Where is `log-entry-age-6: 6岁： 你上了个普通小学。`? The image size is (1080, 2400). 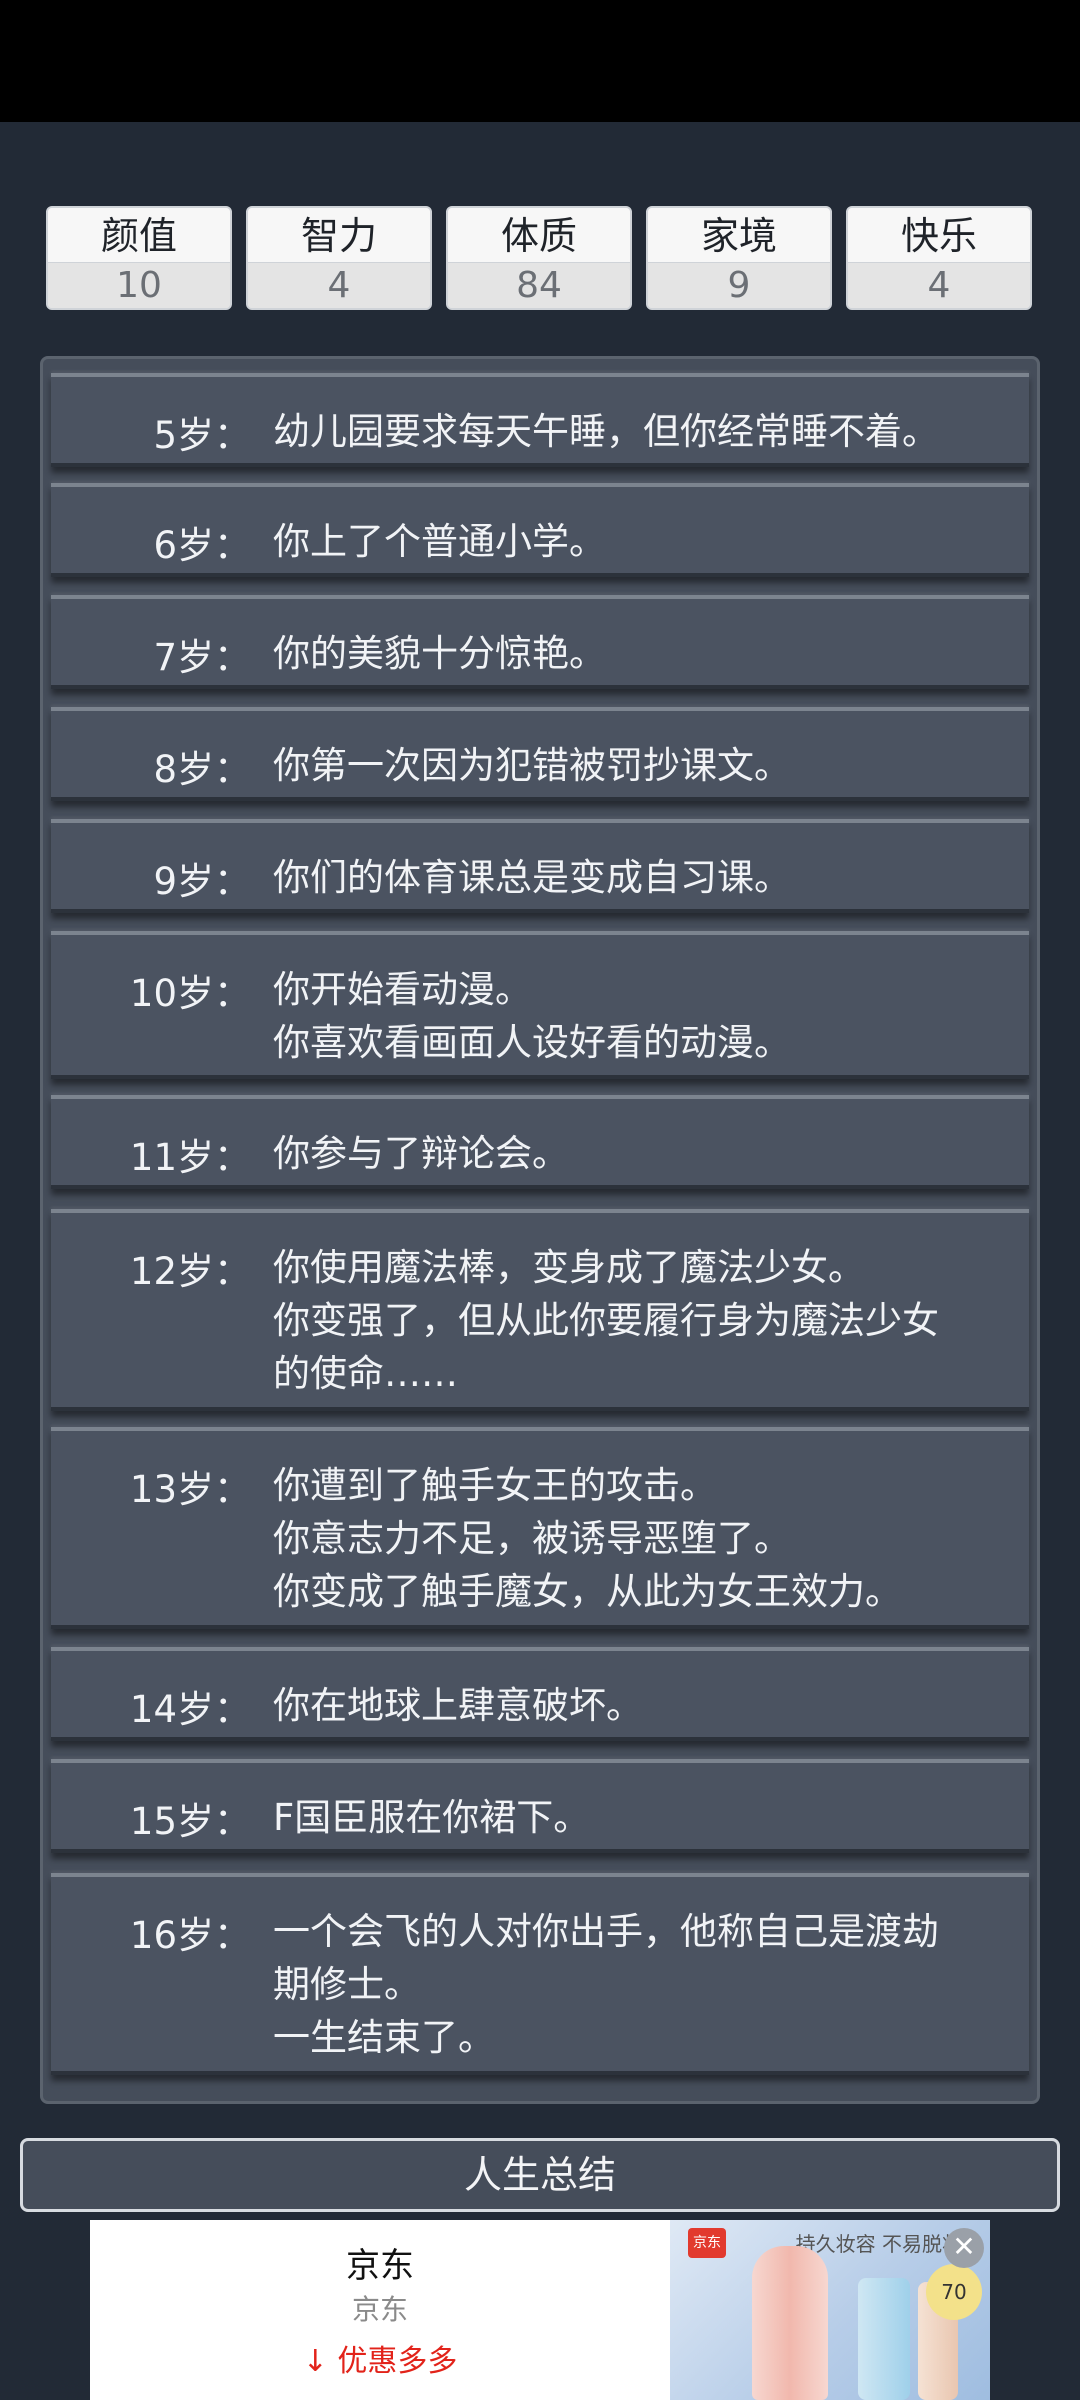
log-entry-age-6: 6岁： 你上了个普通小学。 is located at coordinates (540, 530).